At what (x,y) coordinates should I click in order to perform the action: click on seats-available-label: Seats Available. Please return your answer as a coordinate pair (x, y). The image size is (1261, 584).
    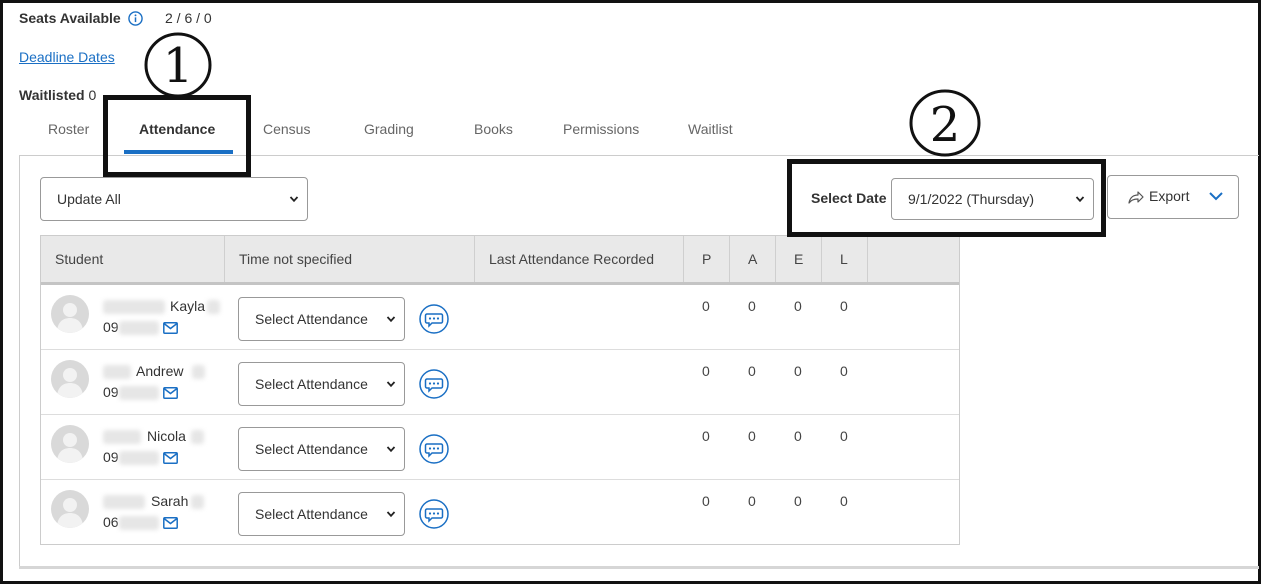
    Looking at the image, I should click on (70, 18).